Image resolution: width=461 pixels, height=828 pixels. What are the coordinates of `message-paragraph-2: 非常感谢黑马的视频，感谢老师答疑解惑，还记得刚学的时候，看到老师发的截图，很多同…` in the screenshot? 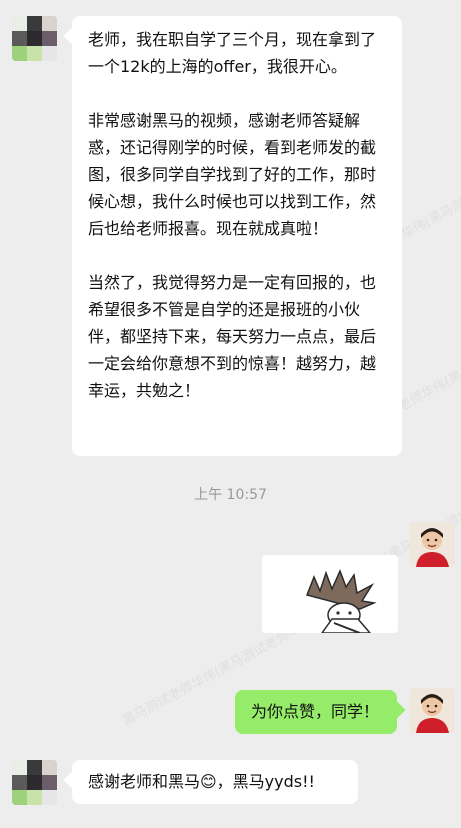 It's located at (232, 174).